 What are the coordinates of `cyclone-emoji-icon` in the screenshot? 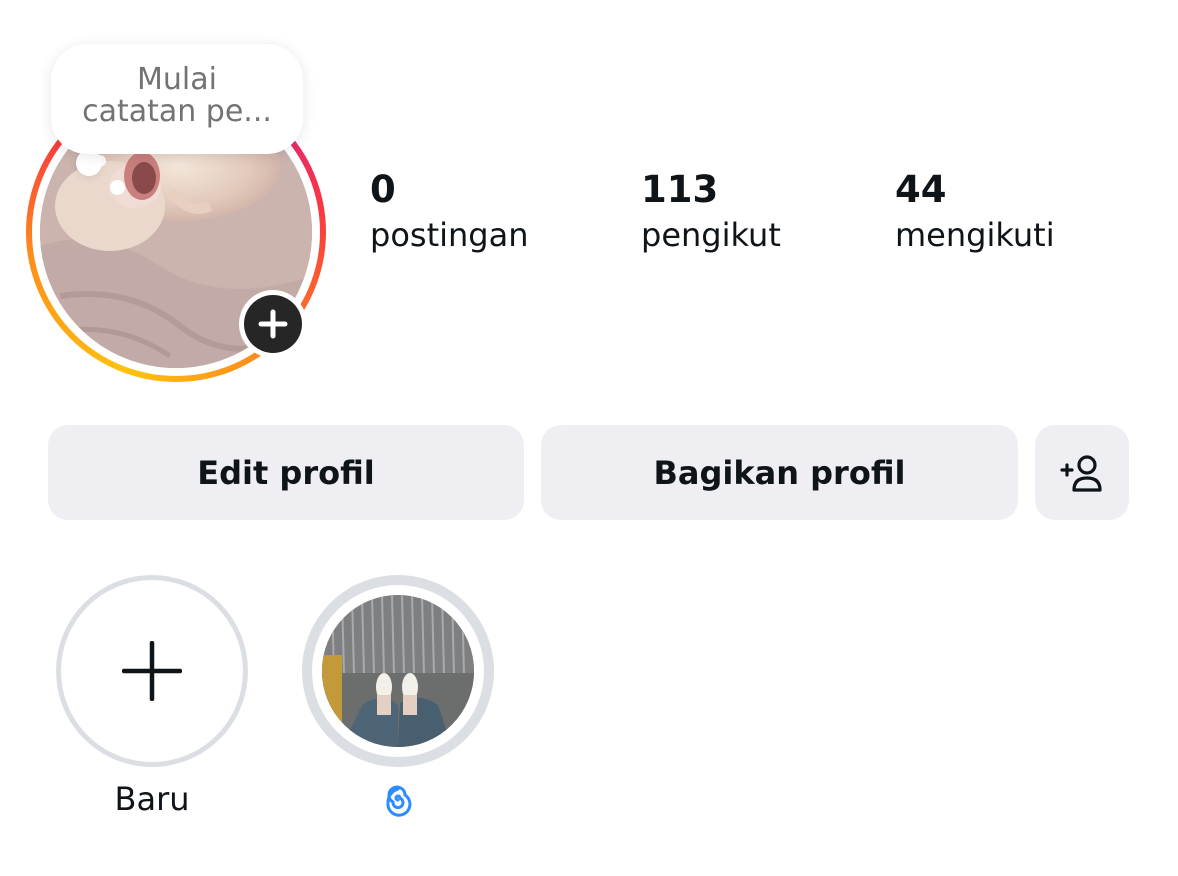 It's located at (399, 801).